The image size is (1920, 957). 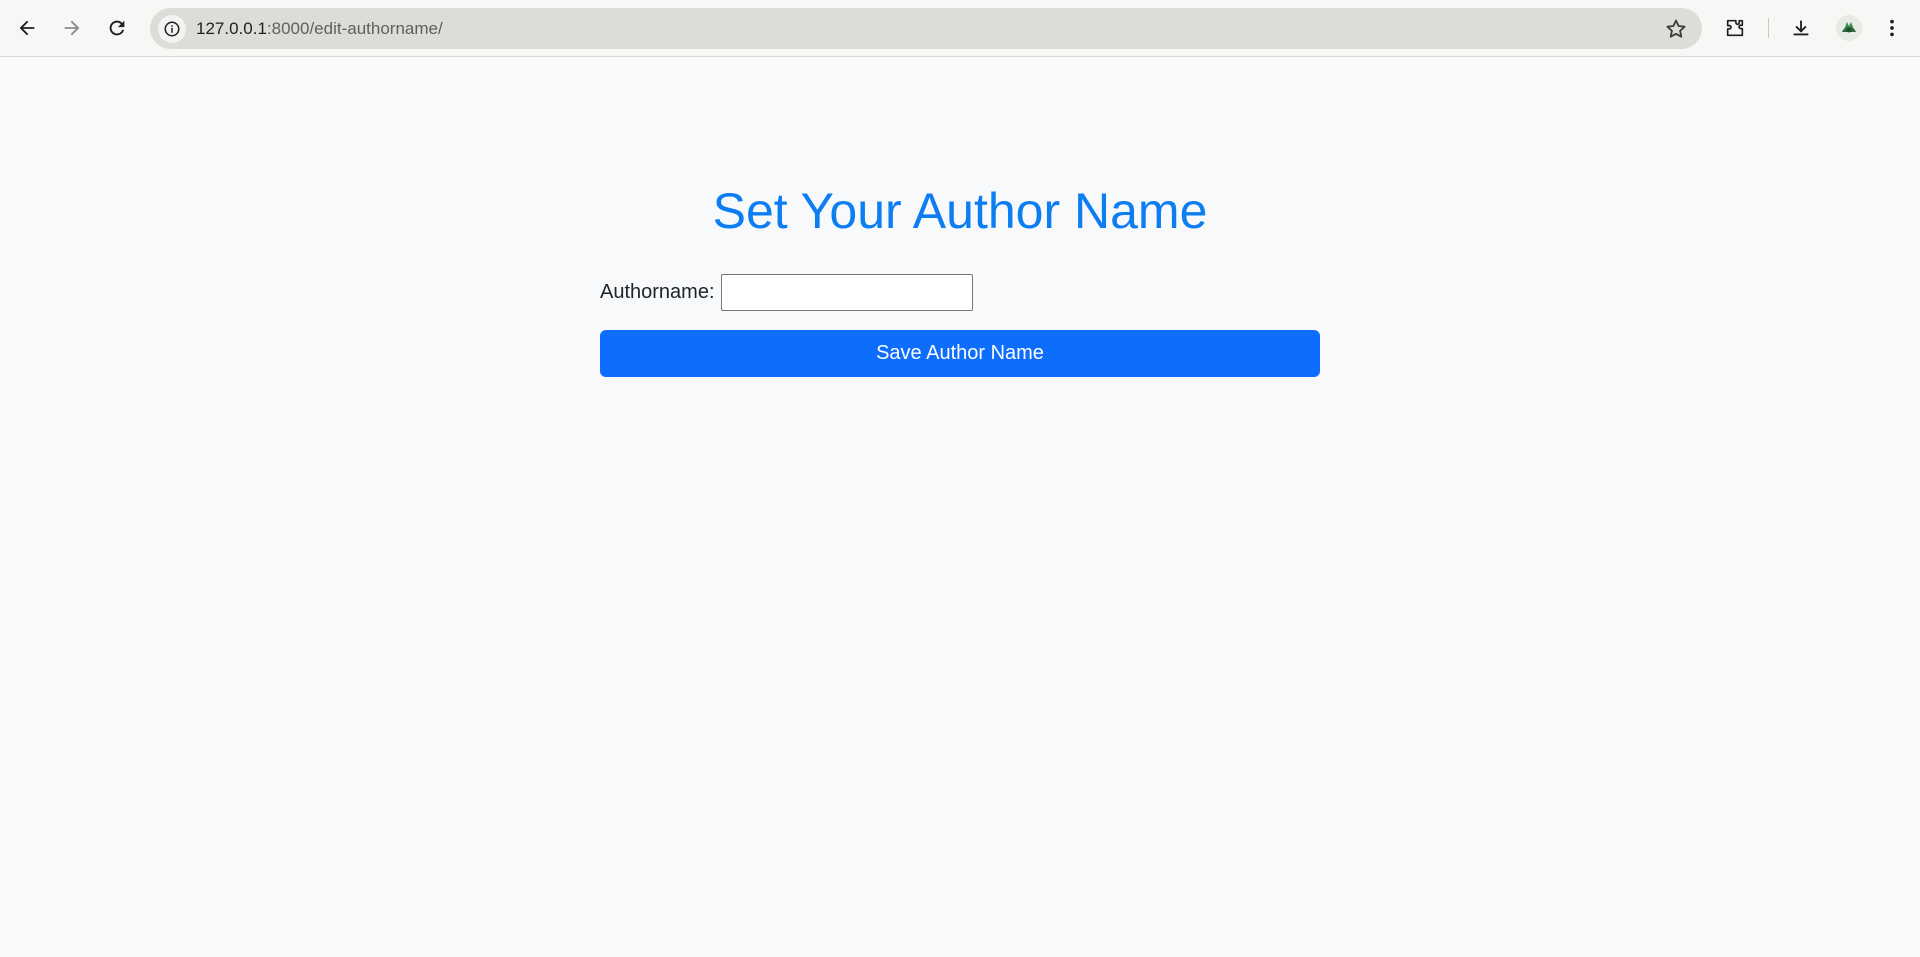 I want to click on bookmark-star-icon, so click(x=1676, y=29).